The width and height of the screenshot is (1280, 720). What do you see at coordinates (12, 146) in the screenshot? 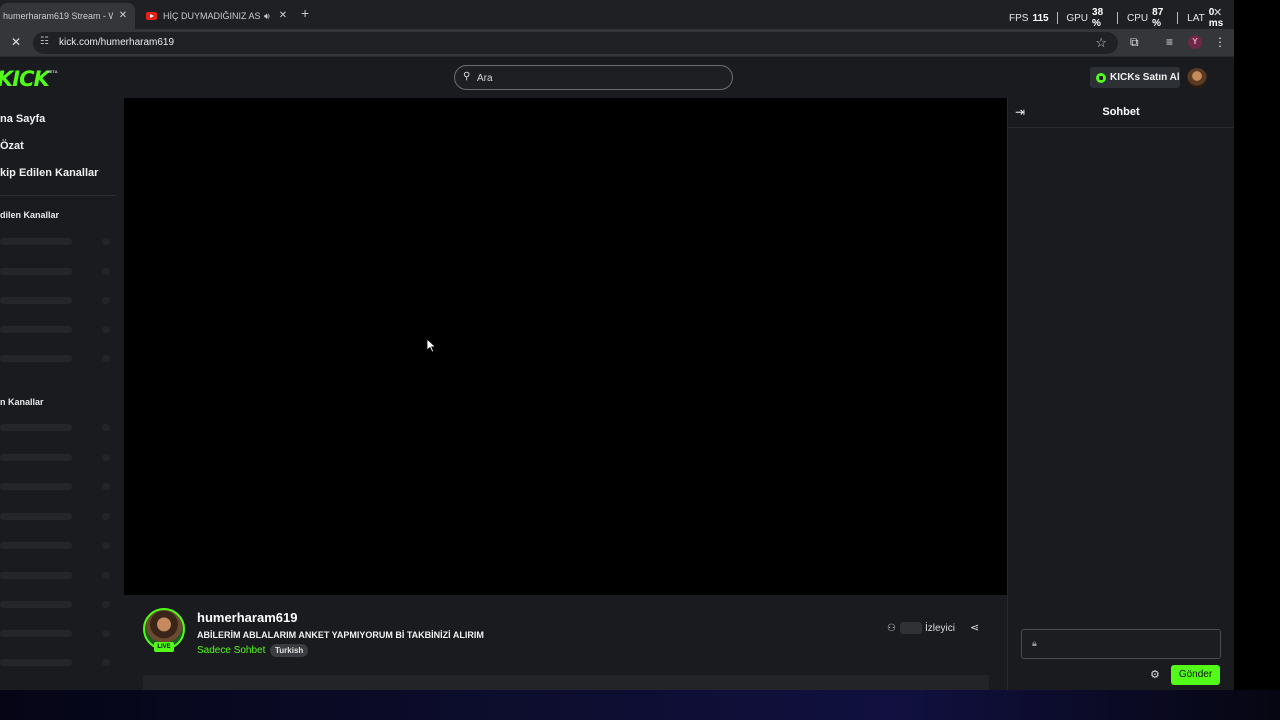
I see `sidebar-item-browse: Özat` at bounding box center [12, 146].